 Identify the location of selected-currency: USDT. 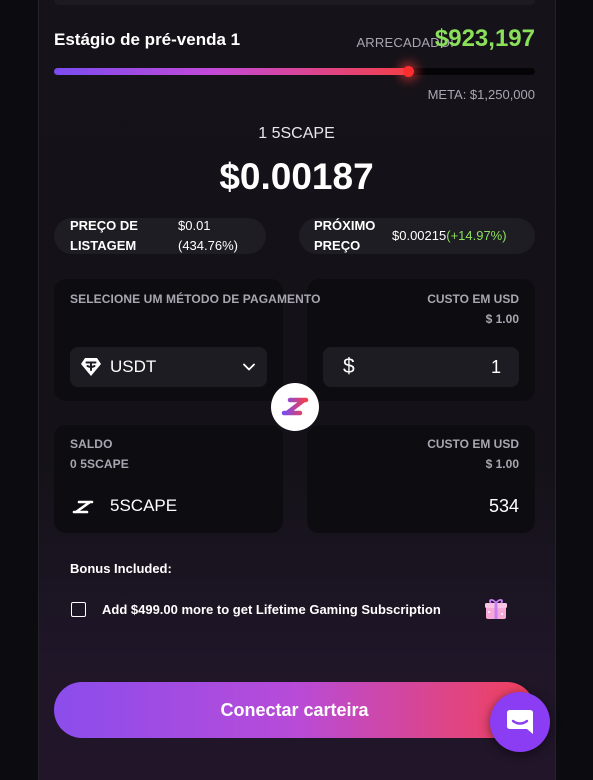
(133, 366).